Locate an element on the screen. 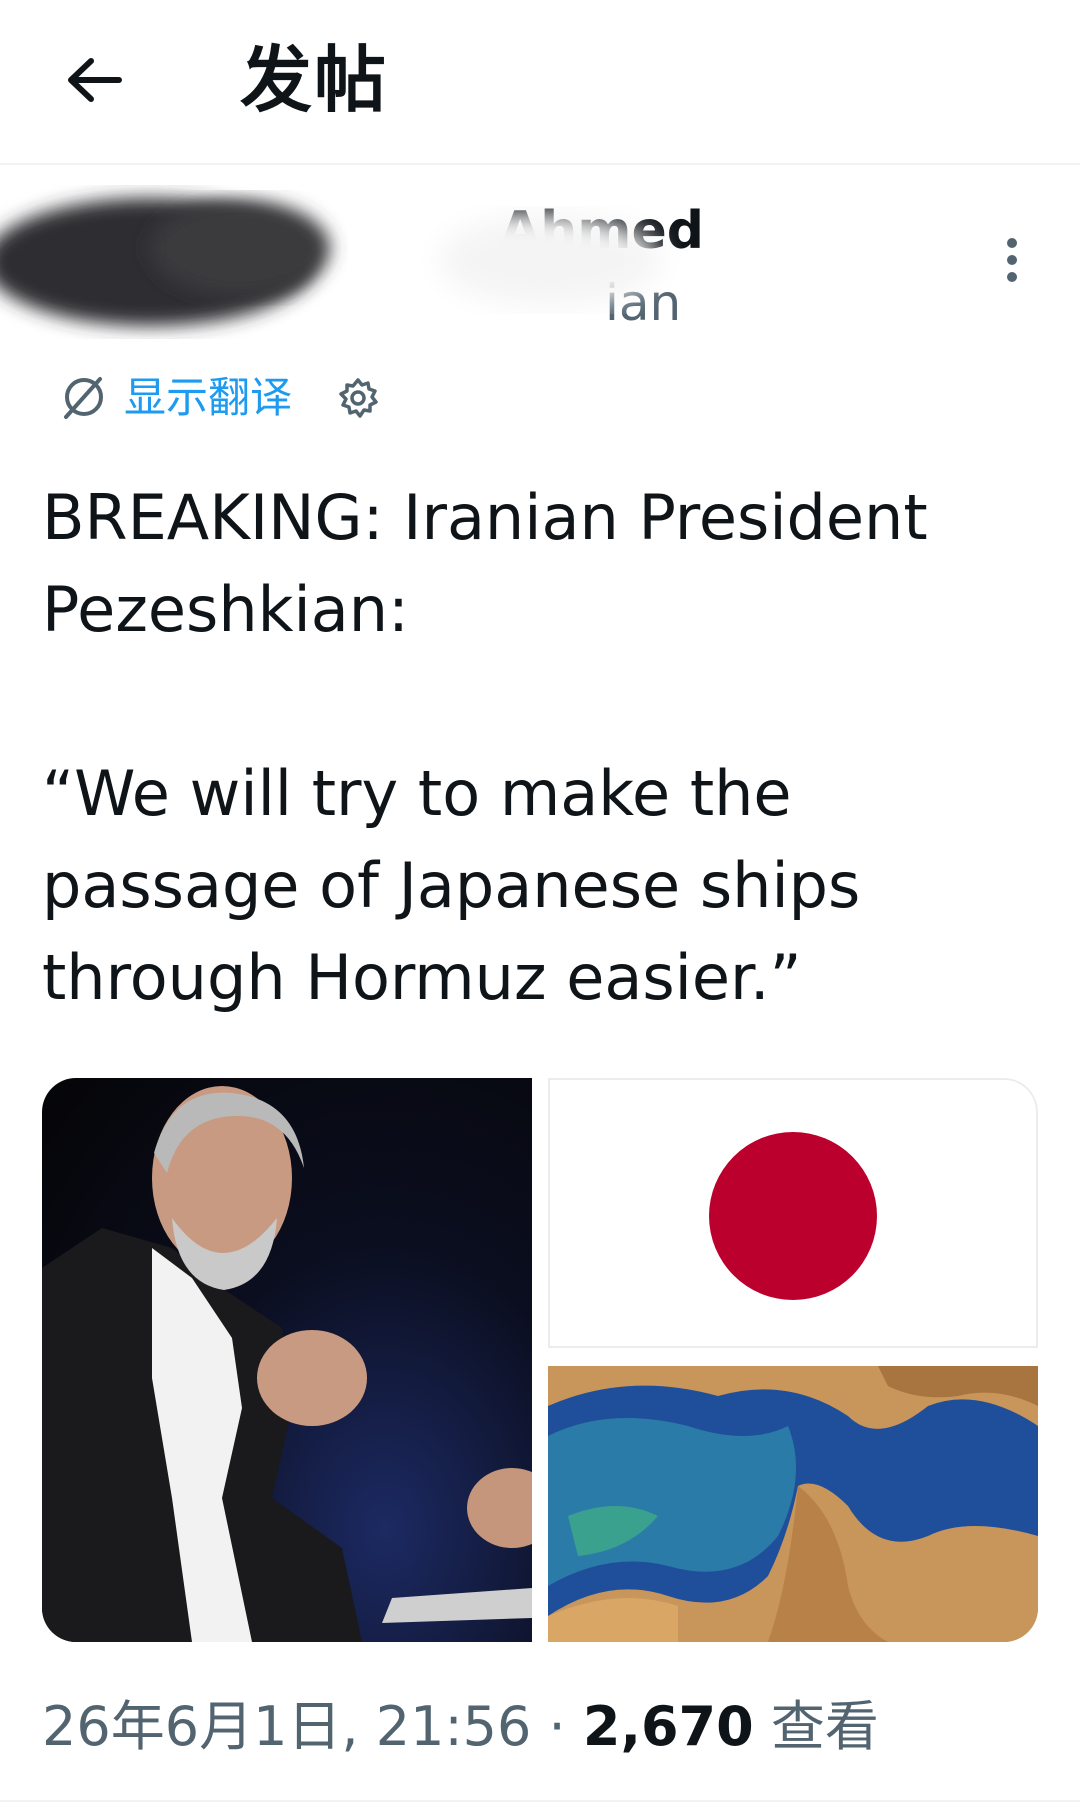  japan-flag-image is located at coordinates (793, 1213).